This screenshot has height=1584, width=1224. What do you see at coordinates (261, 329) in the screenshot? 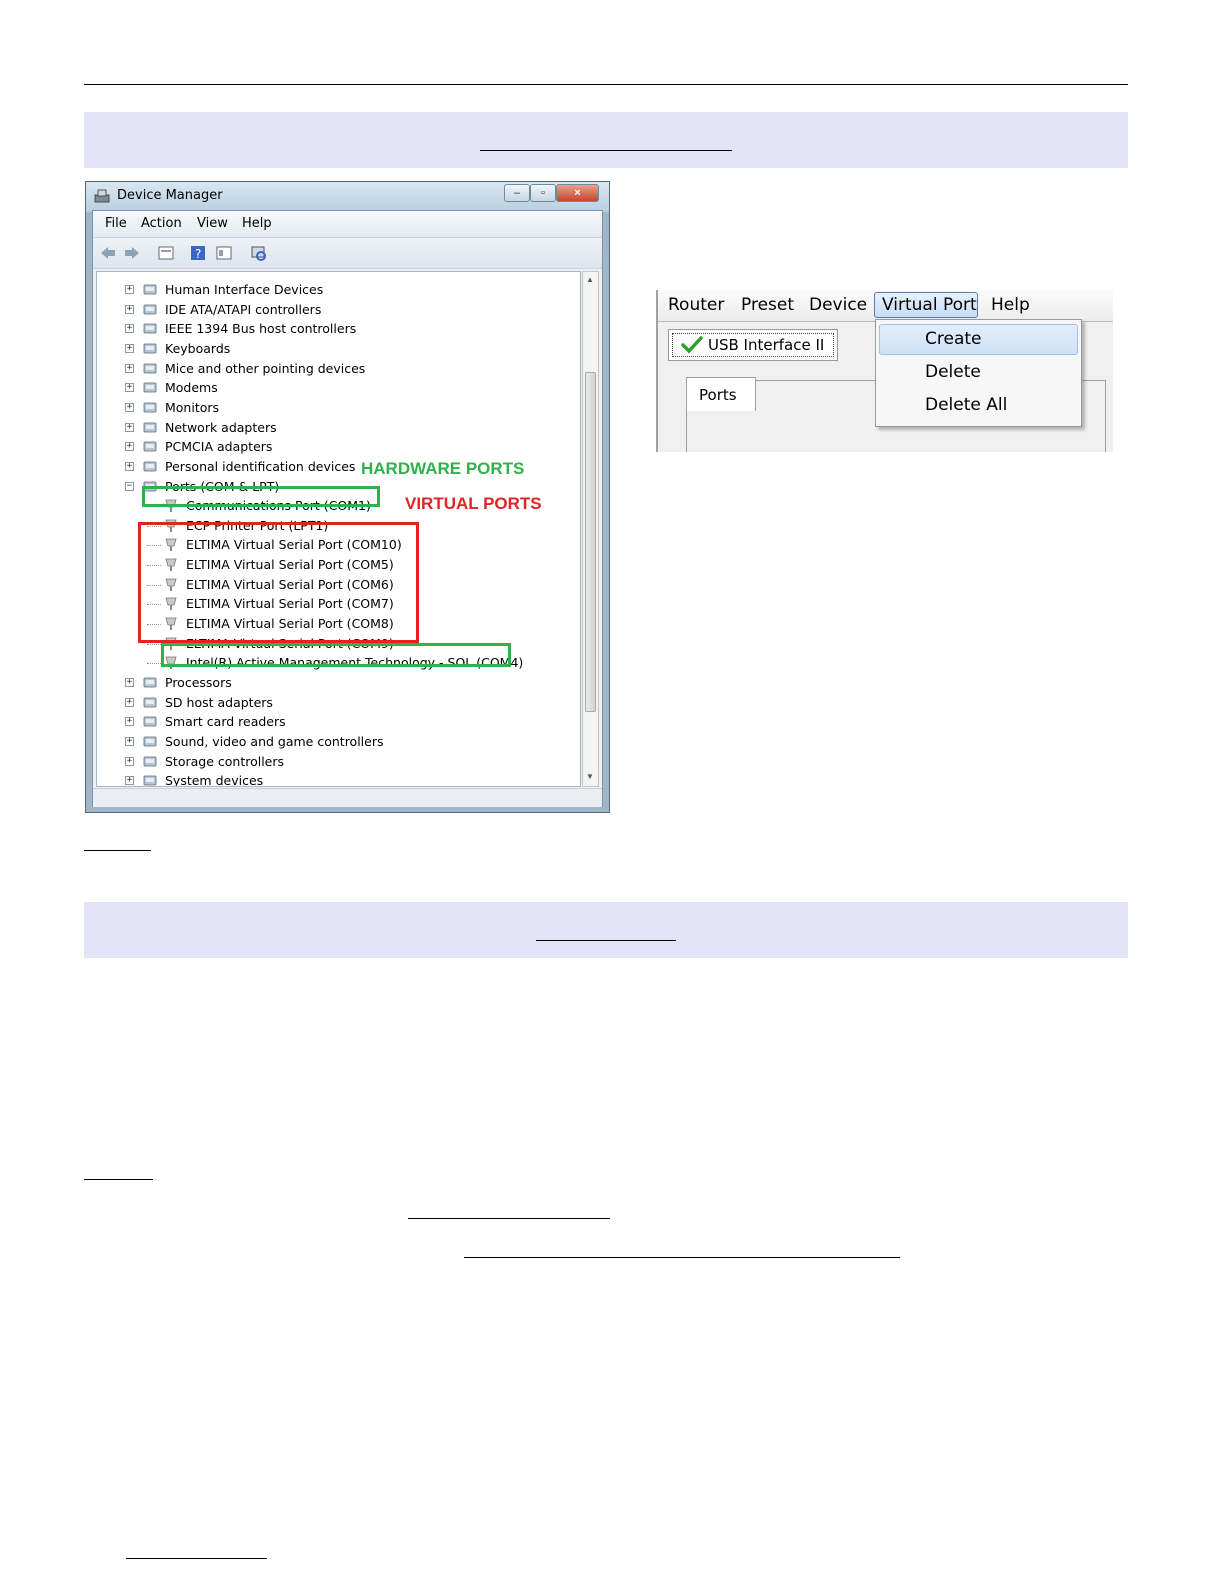
I see `tree-item-label: IEEE 1394 Bus host controllers` at bounding box center [261, 329].